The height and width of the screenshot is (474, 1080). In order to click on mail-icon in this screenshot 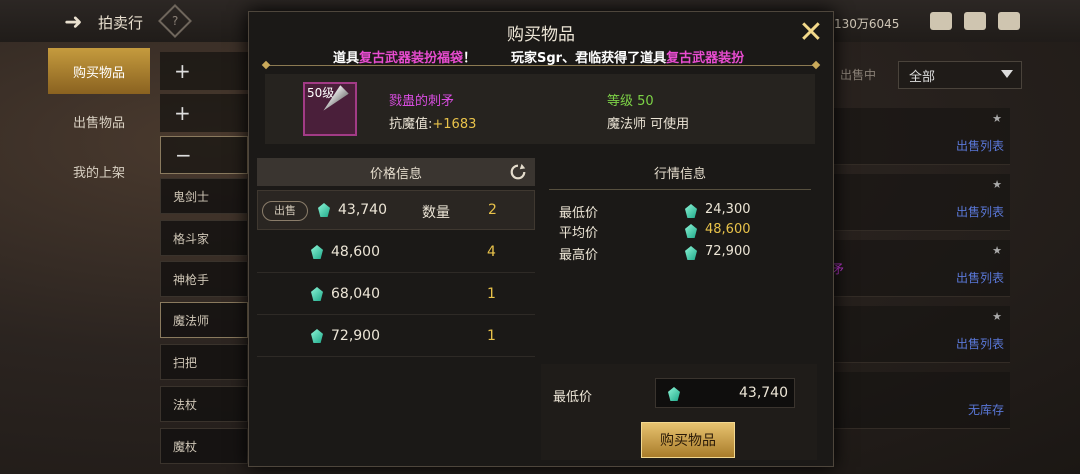, I will do `click(975, 21)`.